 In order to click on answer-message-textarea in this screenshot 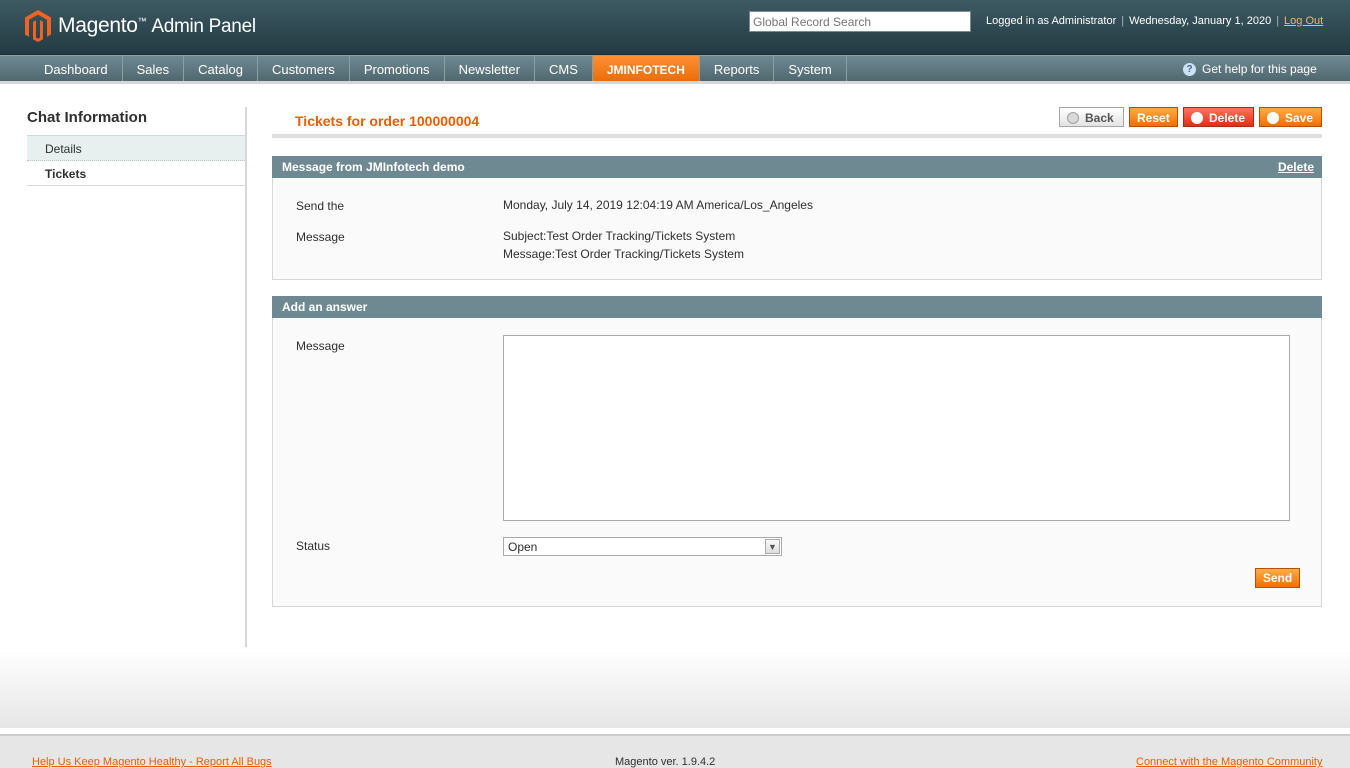, I will do `click(896, 428)`.